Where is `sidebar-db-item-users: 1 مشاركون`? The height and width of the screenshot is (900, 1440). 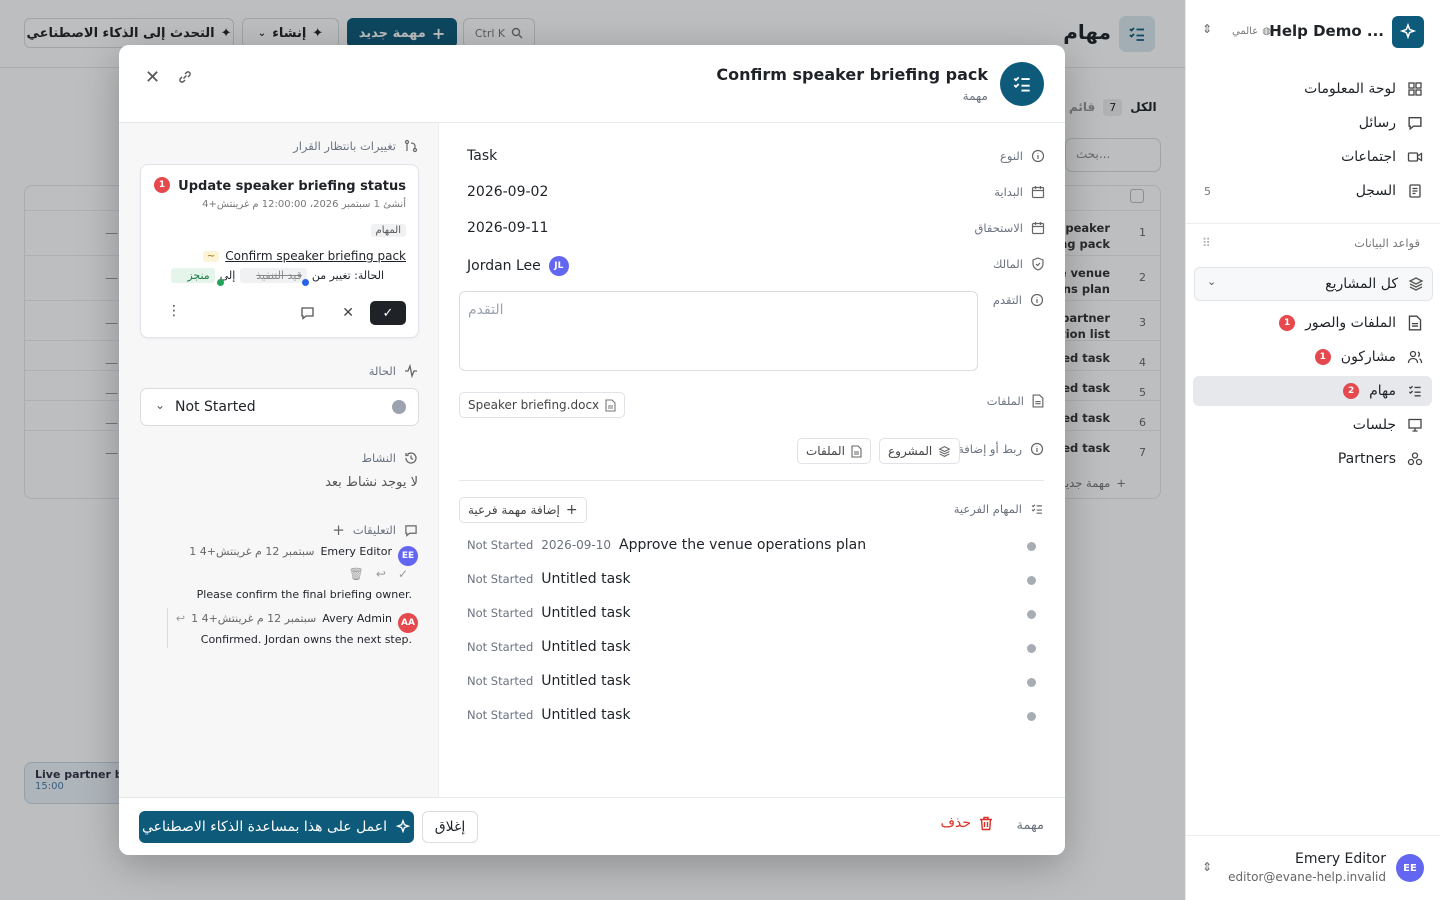 sidebar-db-item-users: 1 مشاركون is located at coordinates (1369, 357).